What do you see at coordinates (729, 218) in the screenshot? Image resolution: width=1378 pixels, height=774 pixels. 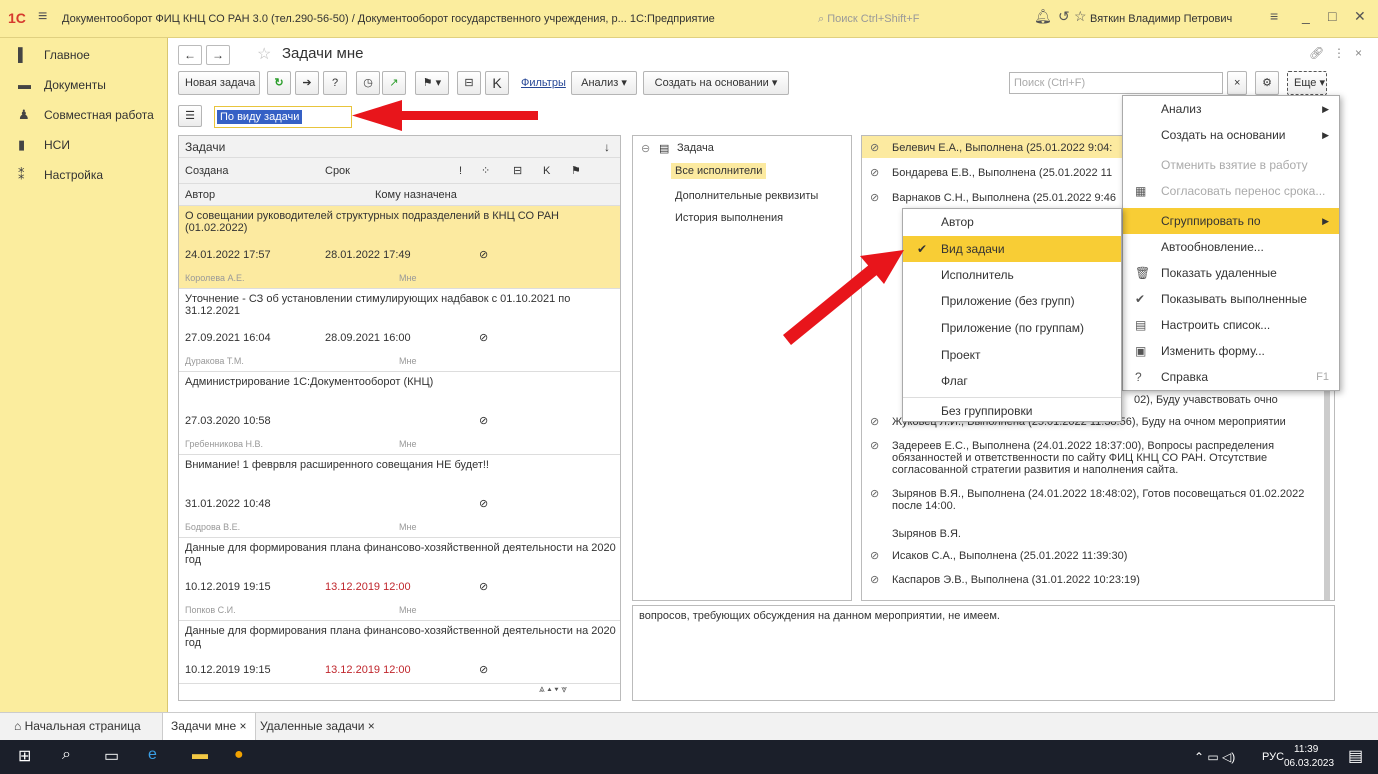 I see `tree-item-history: История выполнения` at bounding box center [729, 218].